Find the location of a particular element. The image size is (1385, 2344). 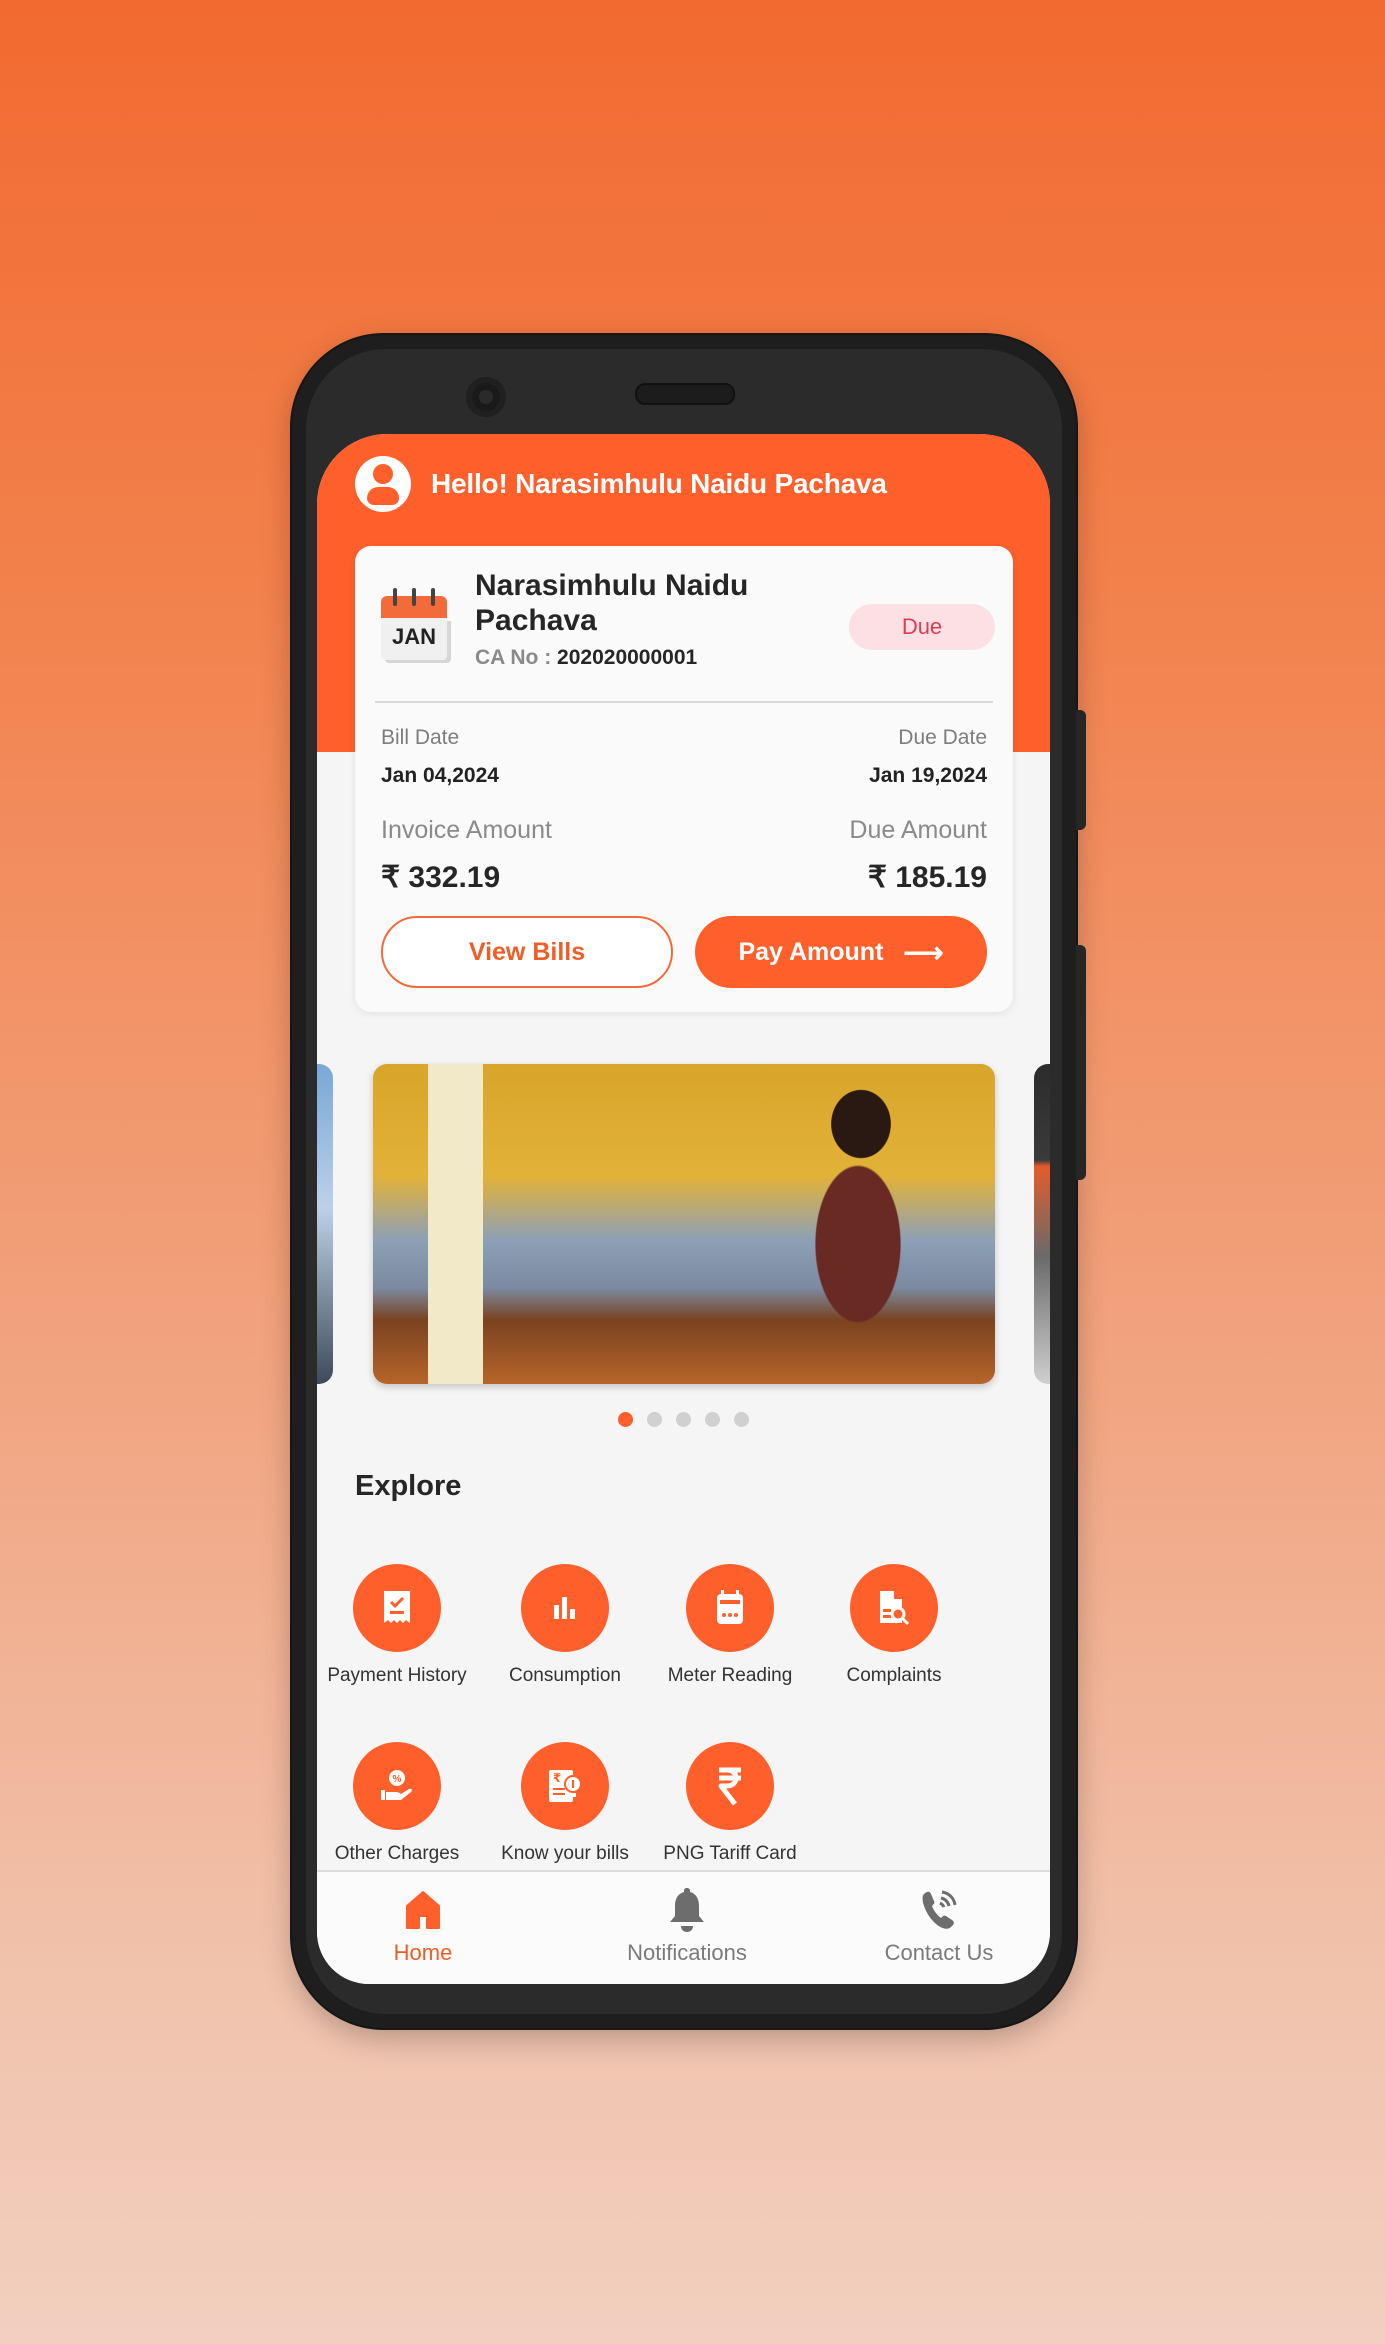

carousel-slide-next is located at coordinates (1042, 1224).